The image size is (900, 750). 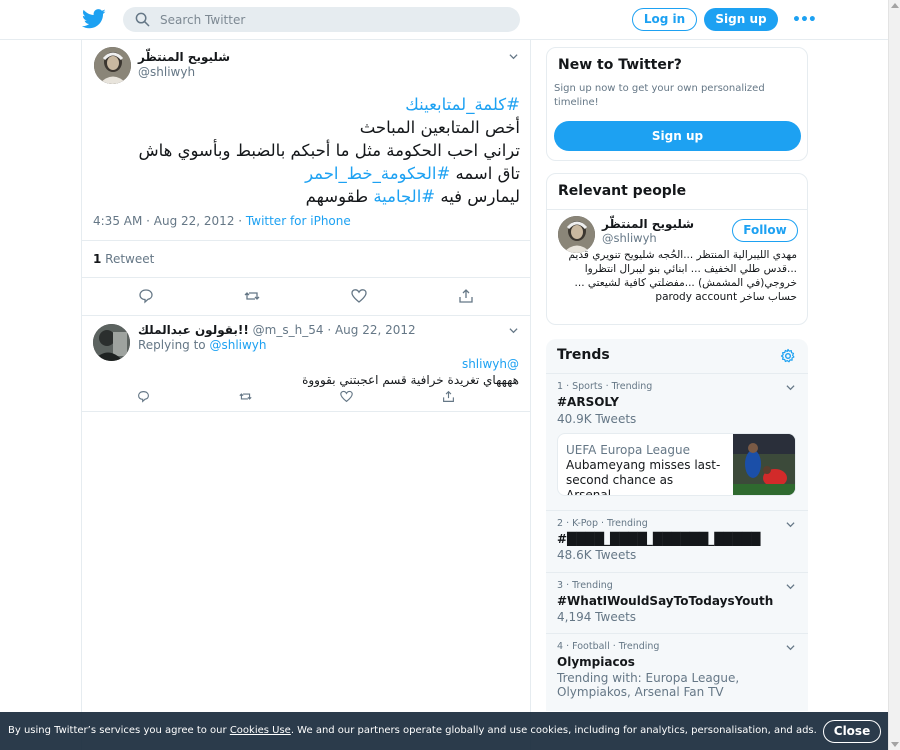 What do you see at coordinates (765, 230) in the screenshot?
I see `follow-button: Follow` at bounding box center [765, 230].